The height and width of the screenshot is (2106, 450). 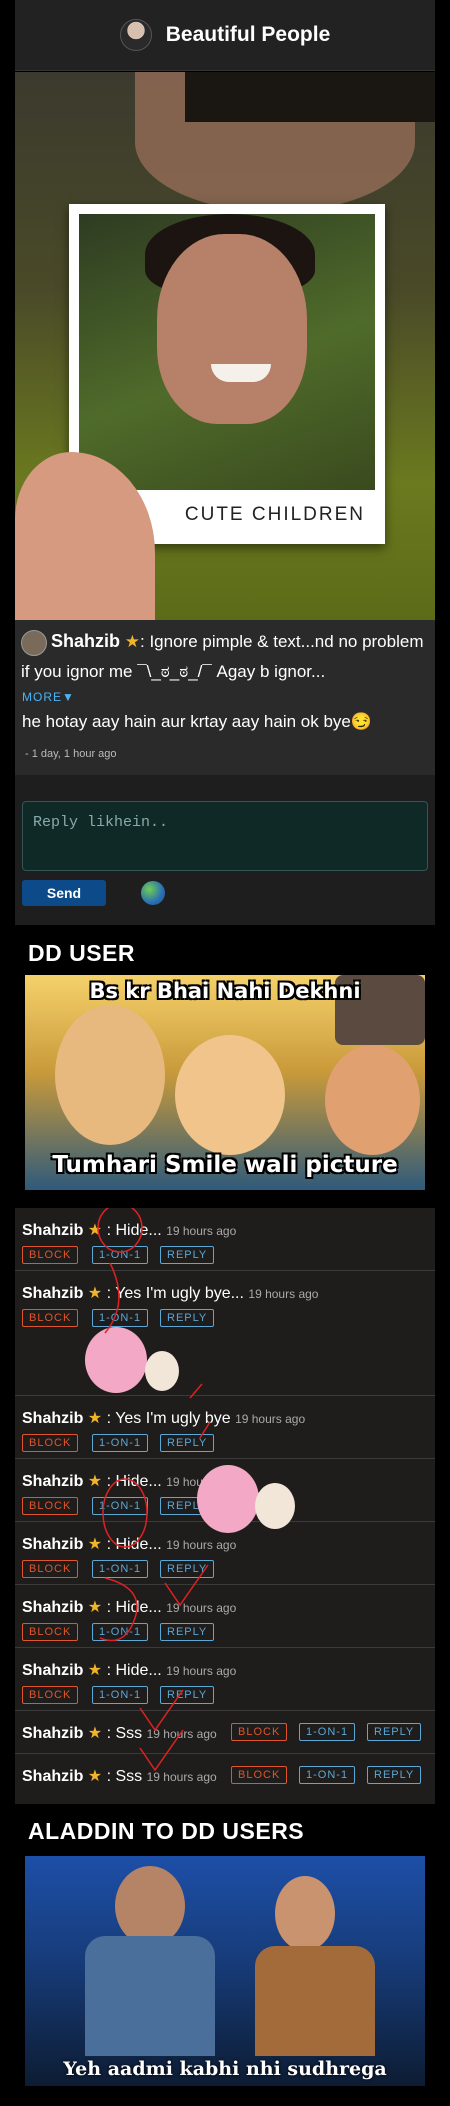 I want to click on meme-bottom-text: Tumhari Smile wali picture, so click(x=225, y=1165).